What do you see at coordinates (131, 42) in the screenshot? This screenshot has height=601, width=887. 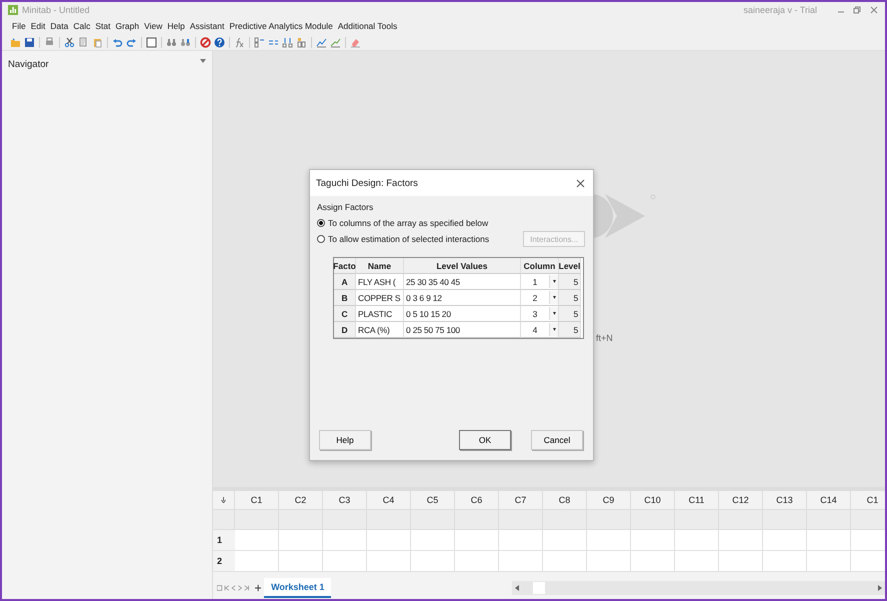 I see `redo-icon` at bounding box center [131, 42].